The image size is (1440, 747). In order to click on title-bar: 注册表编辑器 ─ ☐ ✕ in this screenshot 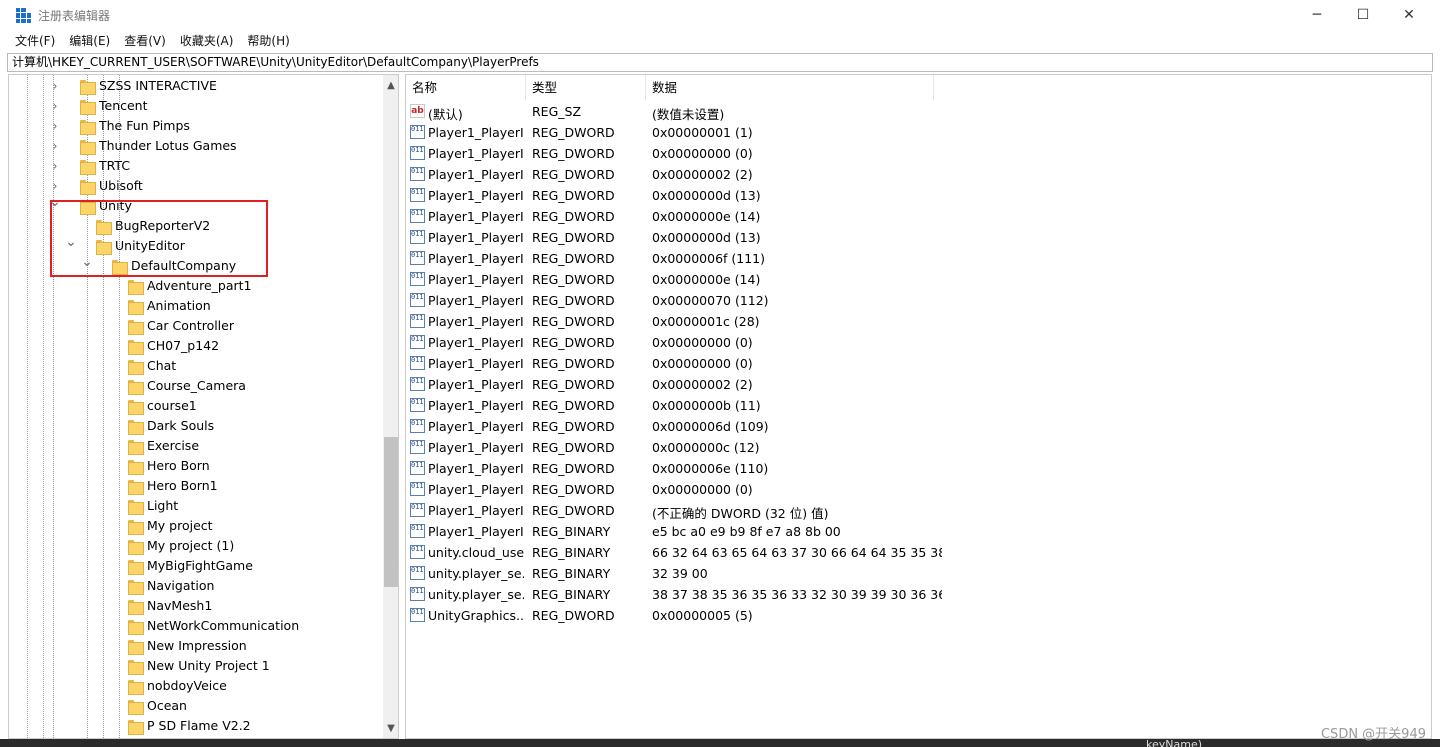, I will do `click(720, 15)`.